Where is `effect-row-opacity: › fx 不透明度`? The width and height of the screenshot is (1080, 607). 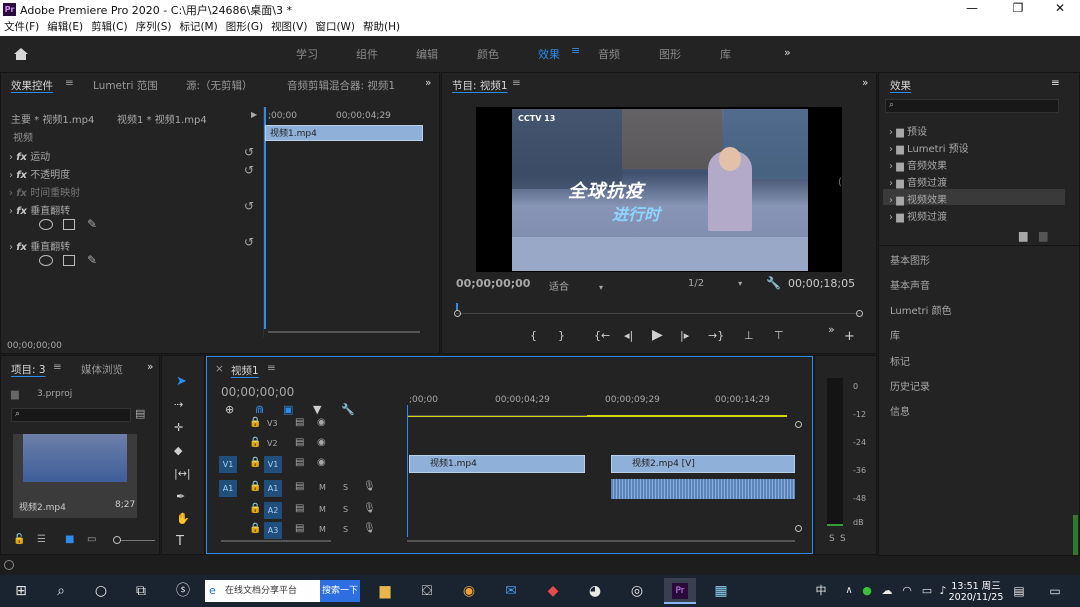
effect-row-opacity: › fx 不透明度 is located at coordinates (39, 173).